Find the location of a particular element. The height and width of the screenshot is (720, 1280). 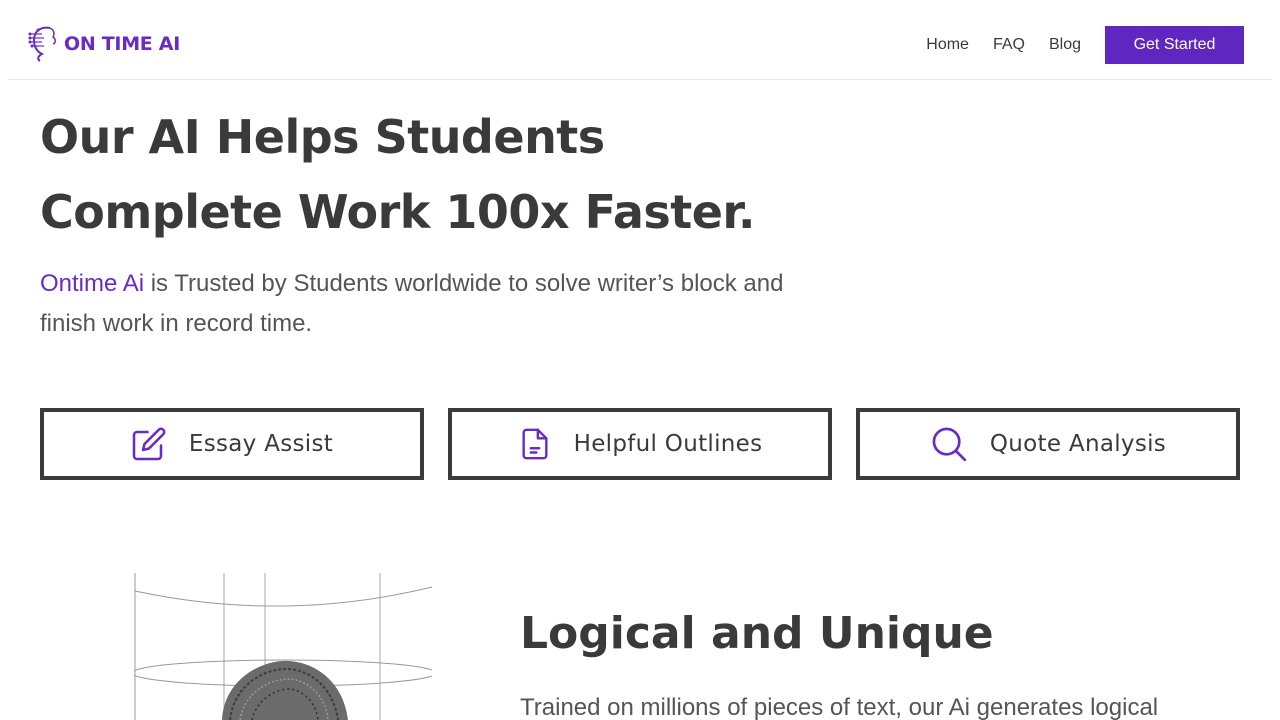

logo: ON TIME AI is located at coordinates (104, 44).